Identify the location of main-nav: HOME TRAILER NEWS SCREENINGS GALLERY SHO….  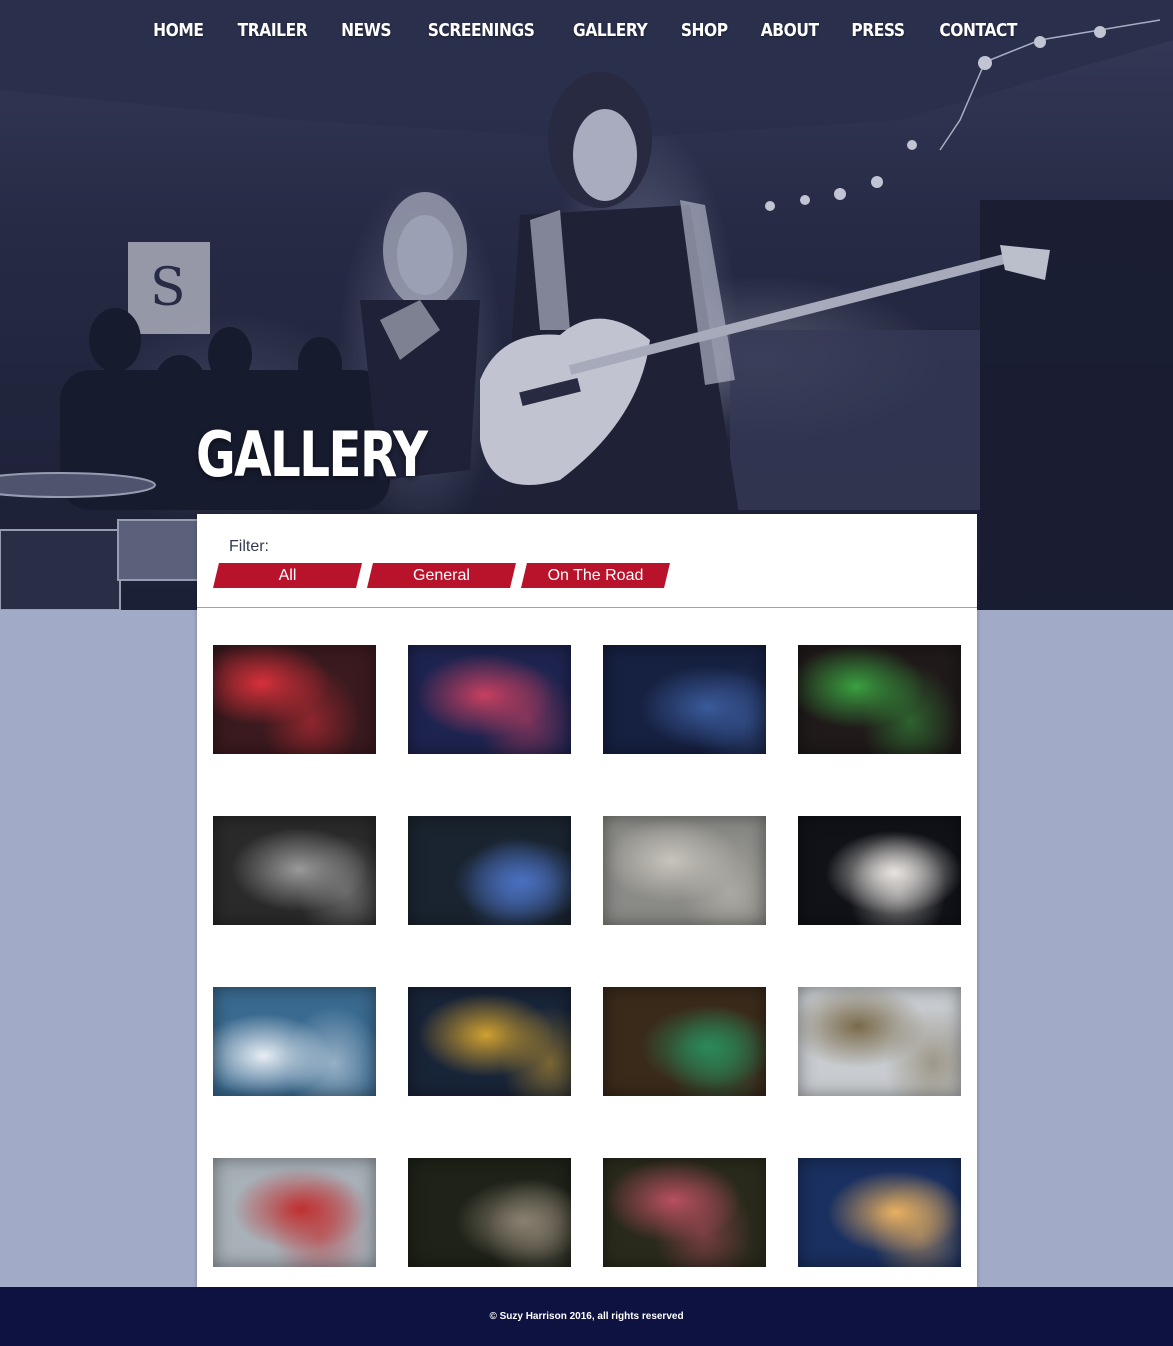
(586, 30).